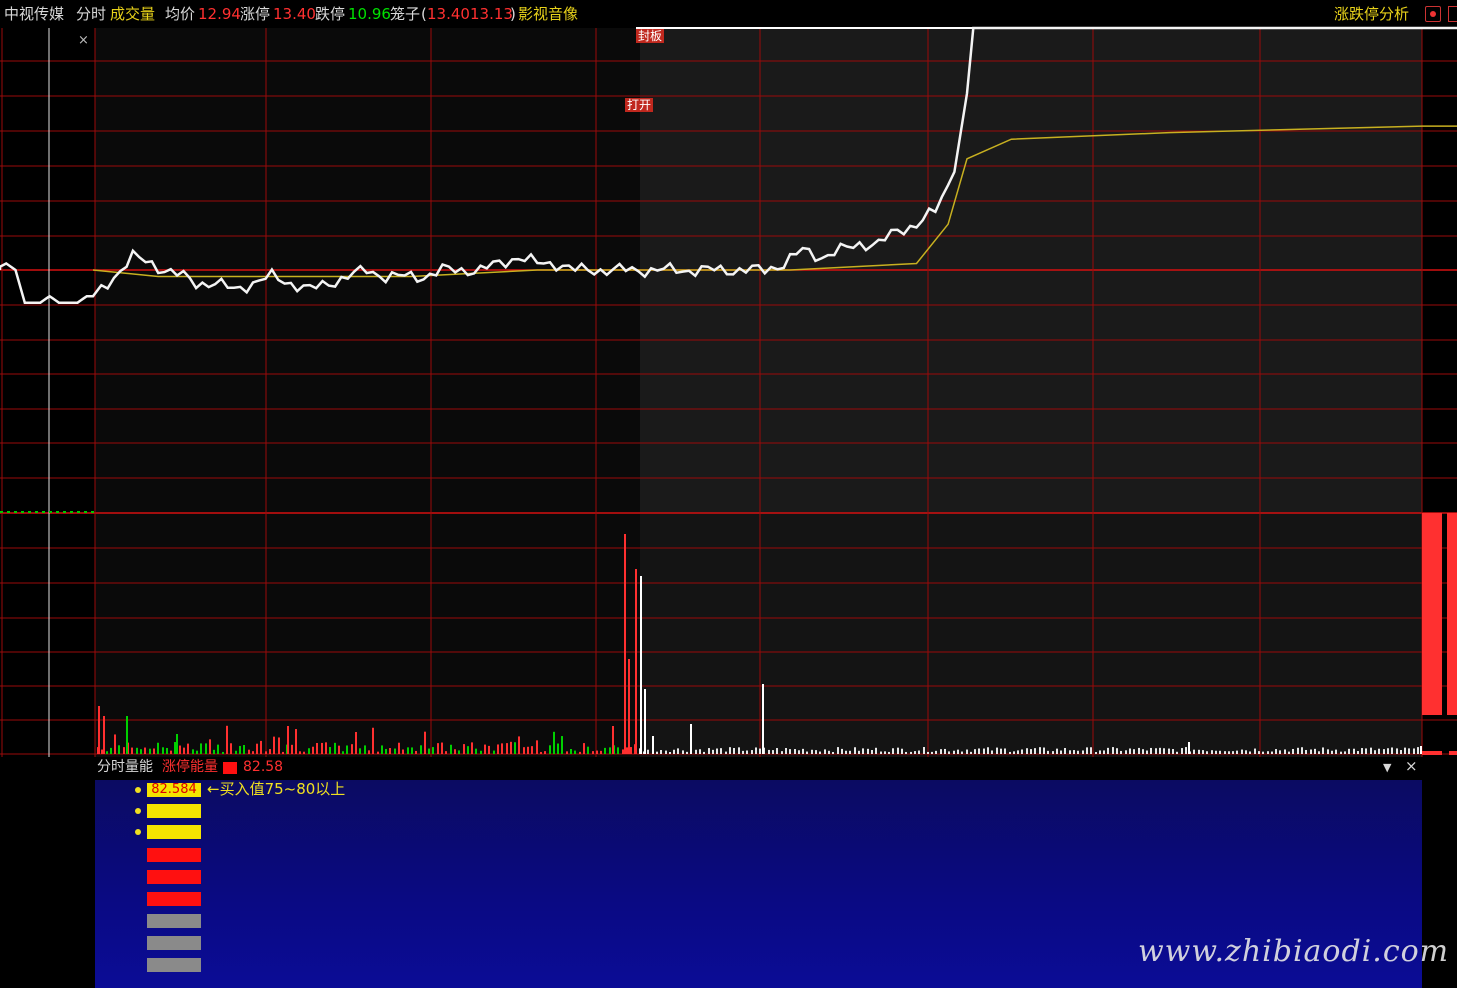 This screenshot has width=1457, height=988. Describe the element at coordinates (83, 40) in the screenshot. I see `close-icon: ×` at that location.